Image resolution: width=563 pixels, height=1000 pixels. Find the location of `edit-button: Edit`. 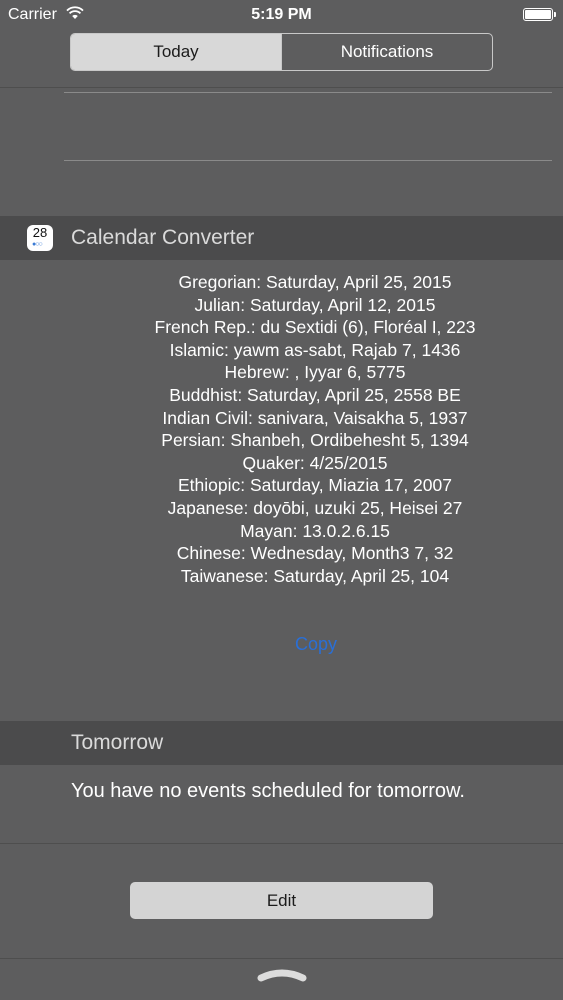

edit-button: Edit is located at coordinates (281, 900).